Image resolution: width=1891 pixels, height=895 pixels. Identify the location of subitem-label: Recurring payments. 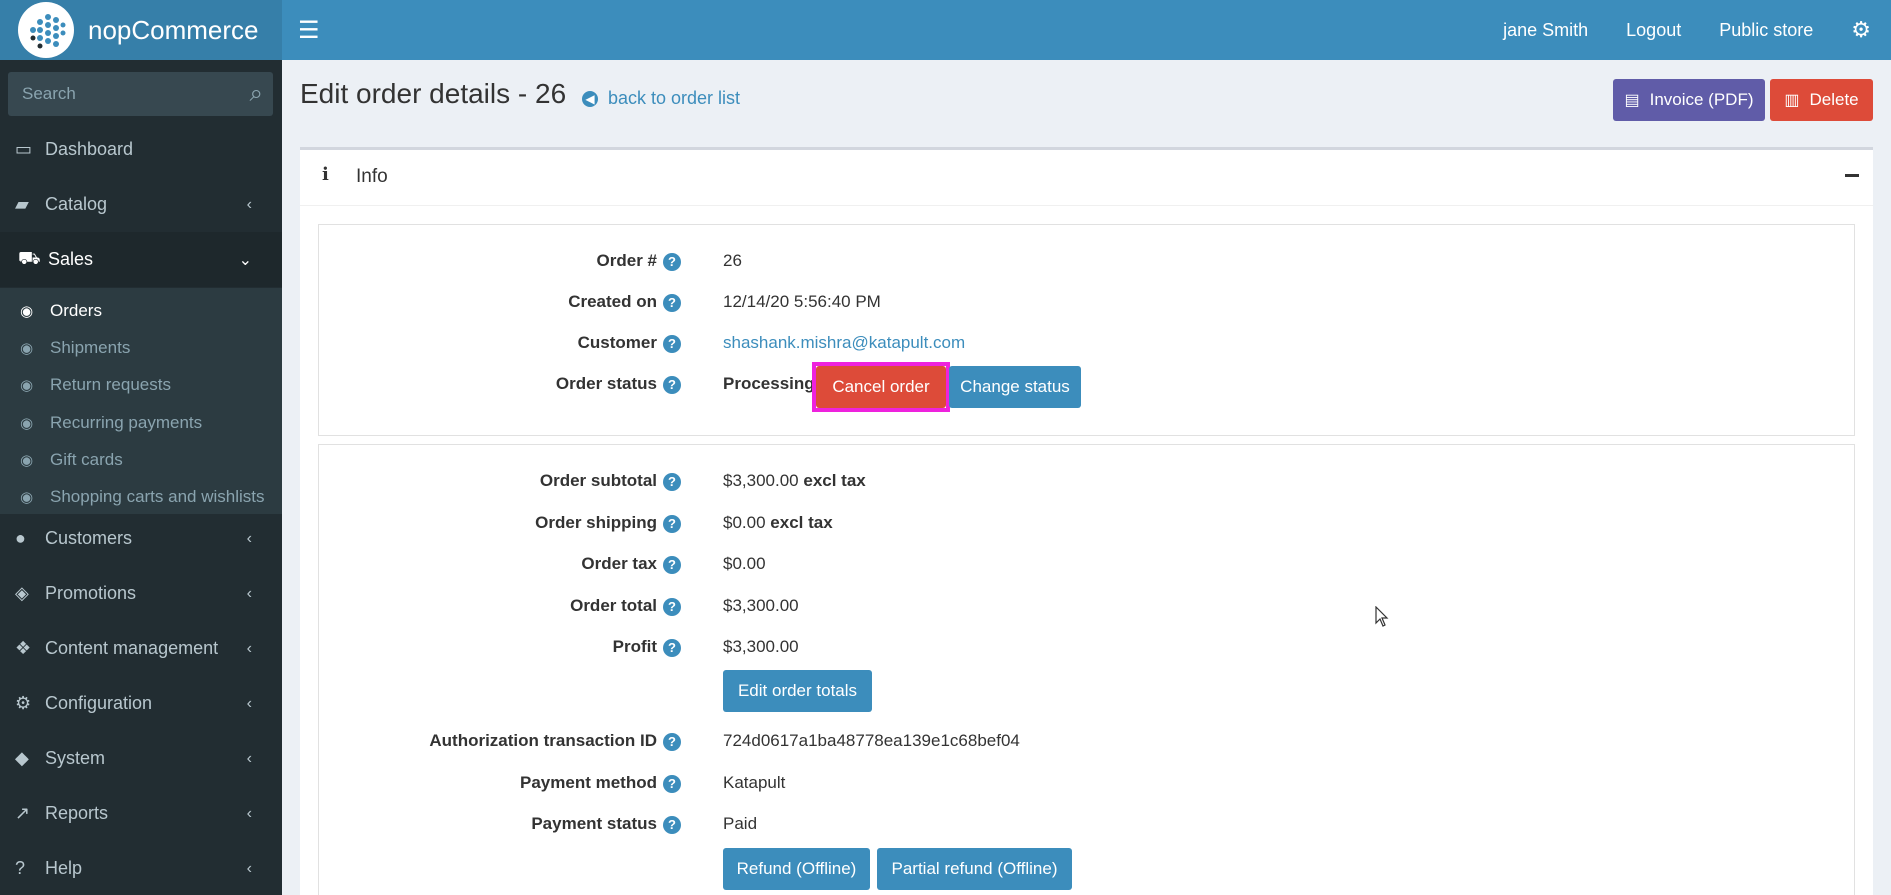
(126, 422).